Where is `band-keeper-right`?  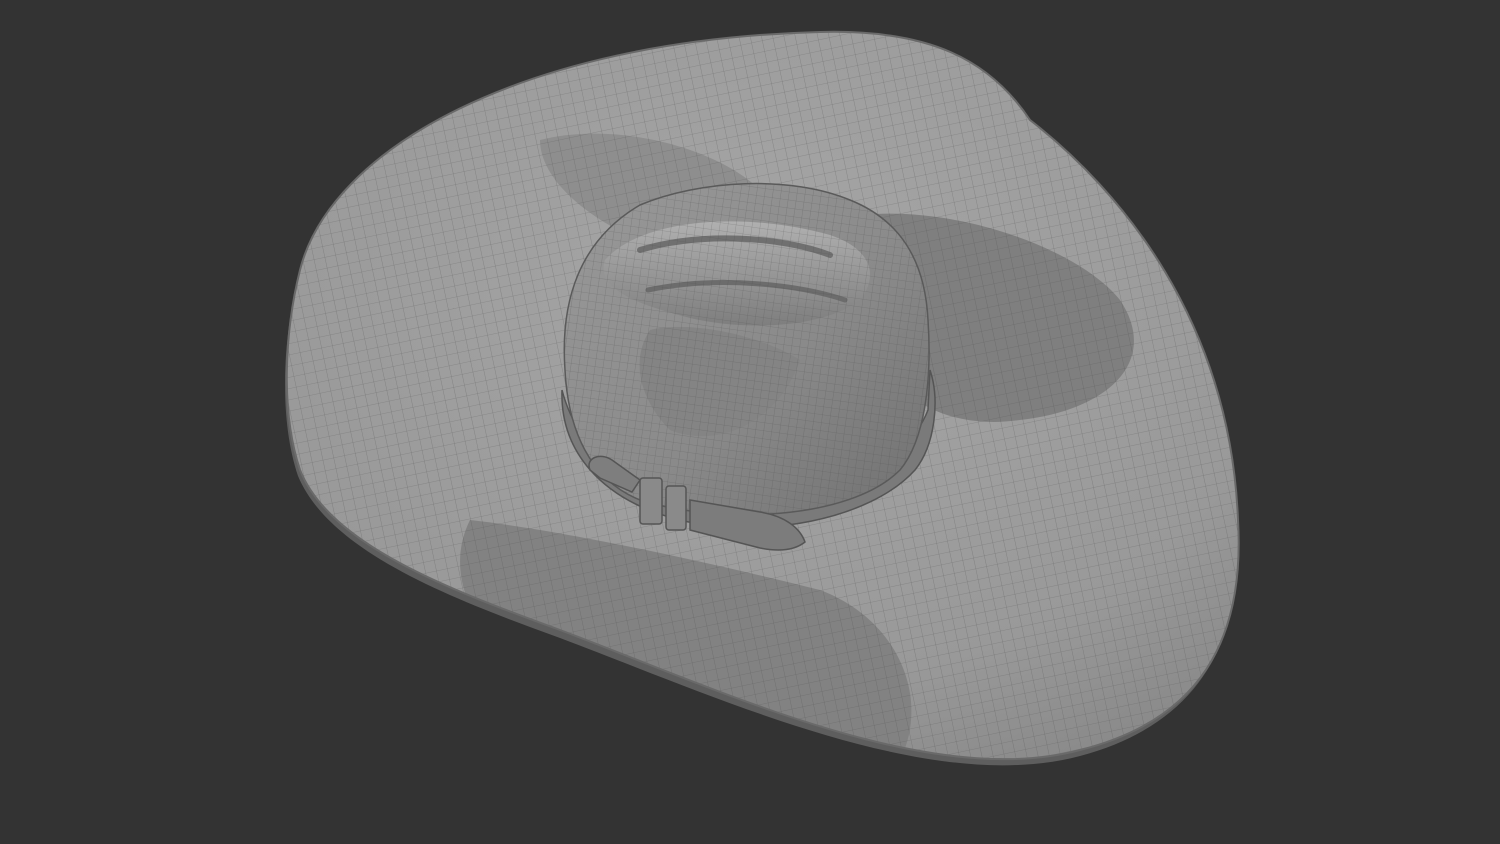 band-keeper-right is located at coordinates (676, 508).